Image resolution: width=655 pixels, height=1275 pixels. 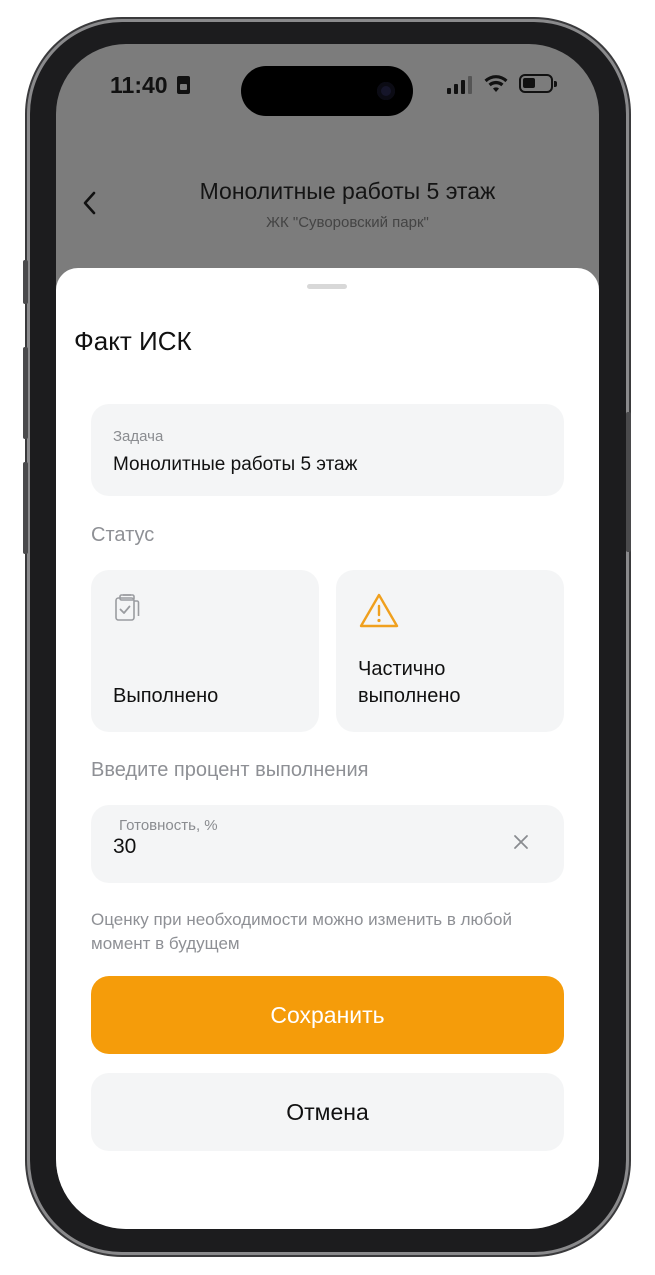 What do you see at coordinates (166, 696) in the screenshot?
I see `status-option-done-label: Выполнено` at bounding box center [166, 696].